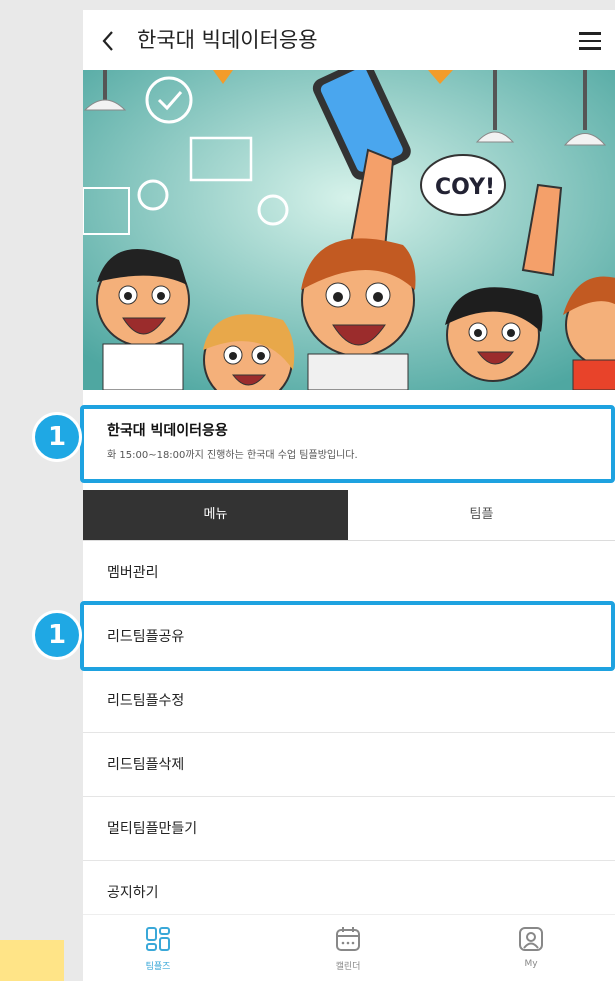 This screenshot has width=615, height=981. I want to click on tab-menu: 메뉴, so click(215, 515).